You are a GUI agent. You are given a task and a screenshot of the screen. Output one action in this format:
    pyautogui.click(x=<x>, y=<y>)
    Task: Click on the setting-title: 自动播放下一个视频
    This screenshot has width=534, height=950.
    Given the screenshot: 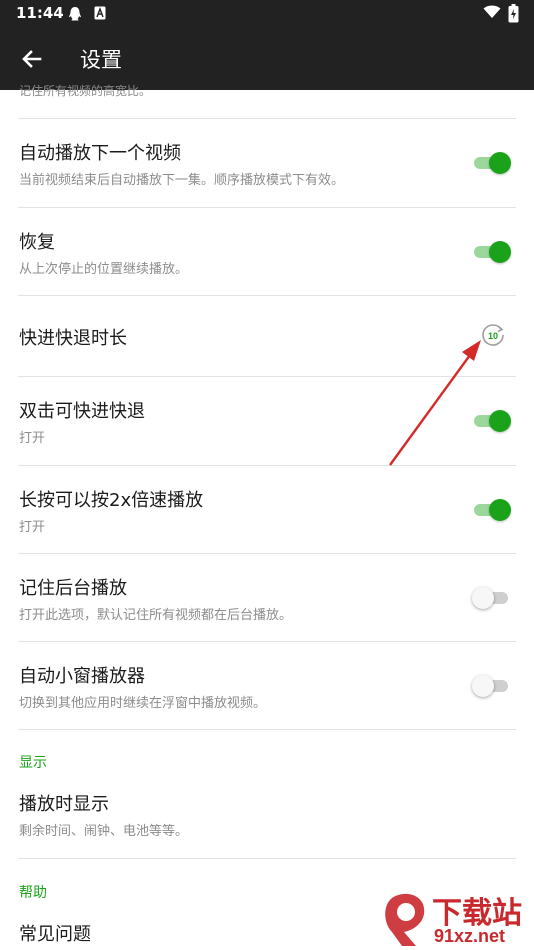 What is the action you would take?
    pyautogui.click(x=100, y=153)
    